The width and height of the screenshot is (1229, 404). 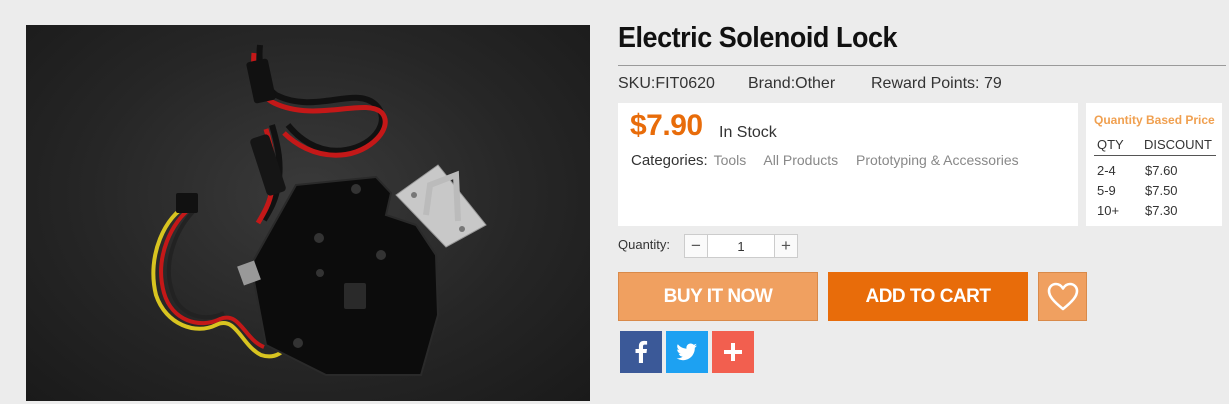 What do you see at coordinates (936, 83) in the screenshot?
I see `reward-points: Reward Points: 79` at bounding box center [936, 83].